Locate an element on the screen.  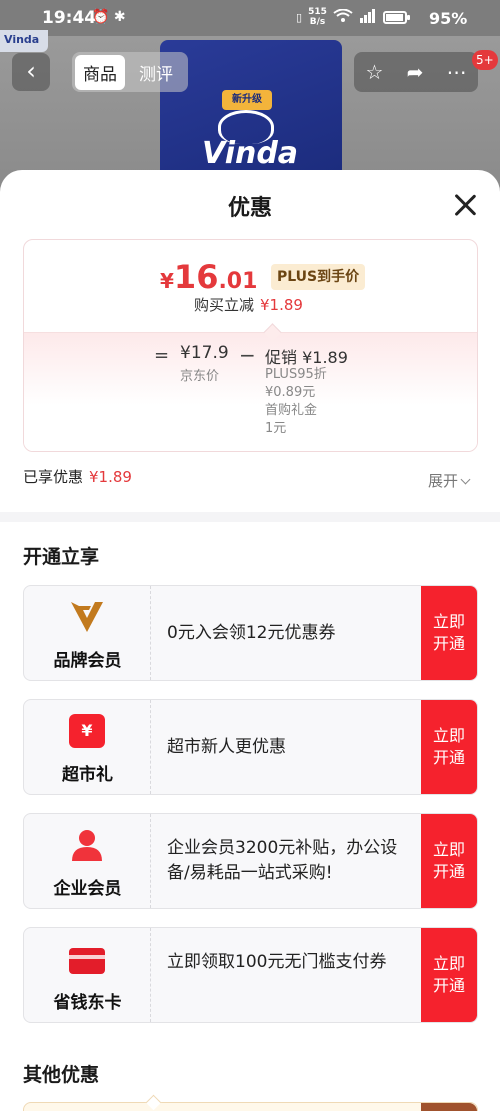
signal-icon is located at coordinates (368, 17).